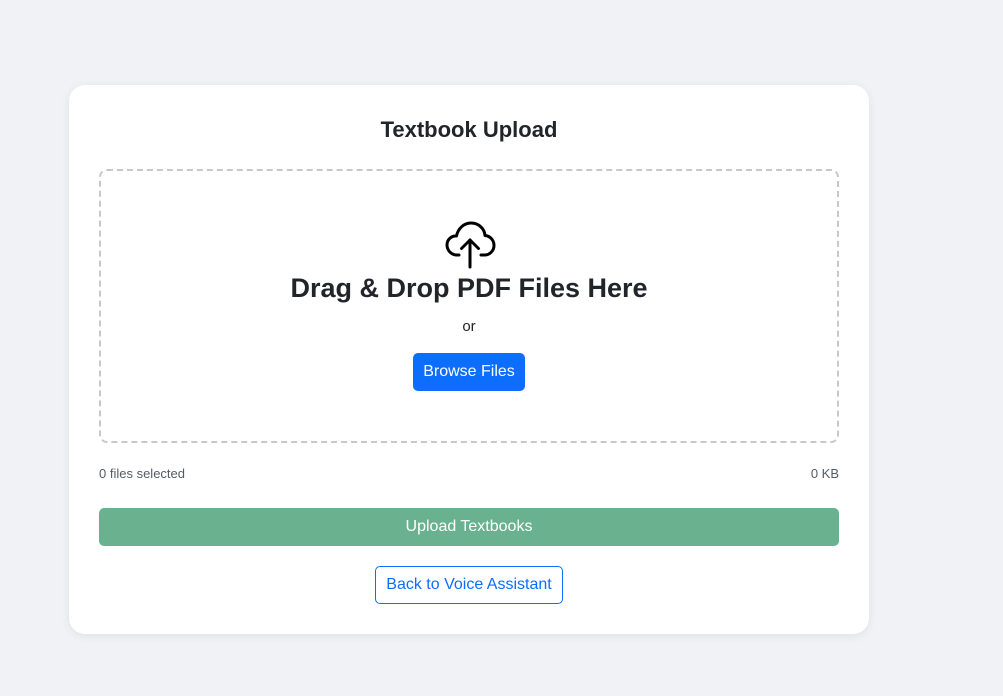 This screenshot has height=696, width=1003. I want to click on file-info-bar: 0 files selected 0 KB, so click(469, 473).